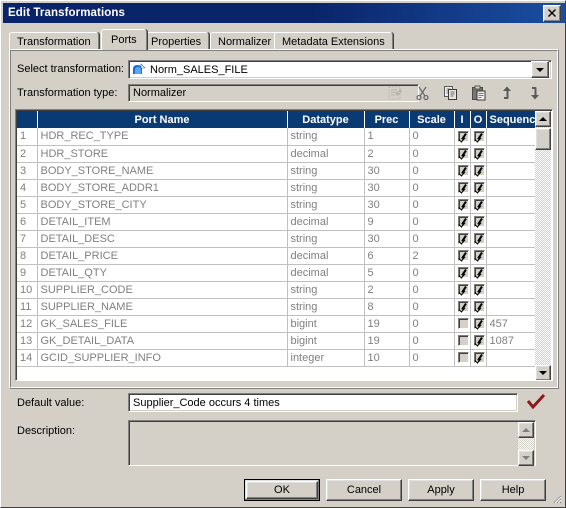 The width and height of the screenshot is (566, 508). Describe the element at coordinates (387, 119) in the screenshot. I see `column-header-prec: Prec` at that location.